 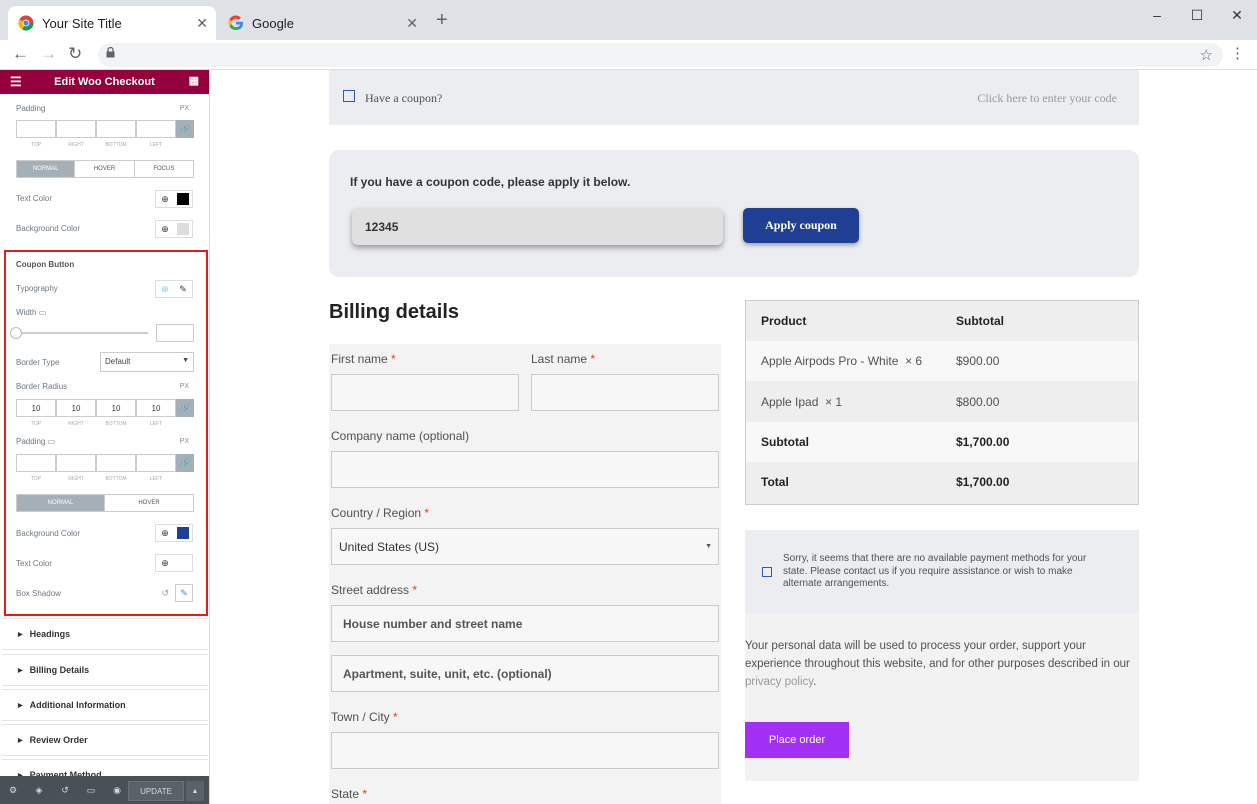 What do you see at coordinates (76, 408) in the screenshot?
I see `radius-right-input: 10` at bounding box center [76, 408].